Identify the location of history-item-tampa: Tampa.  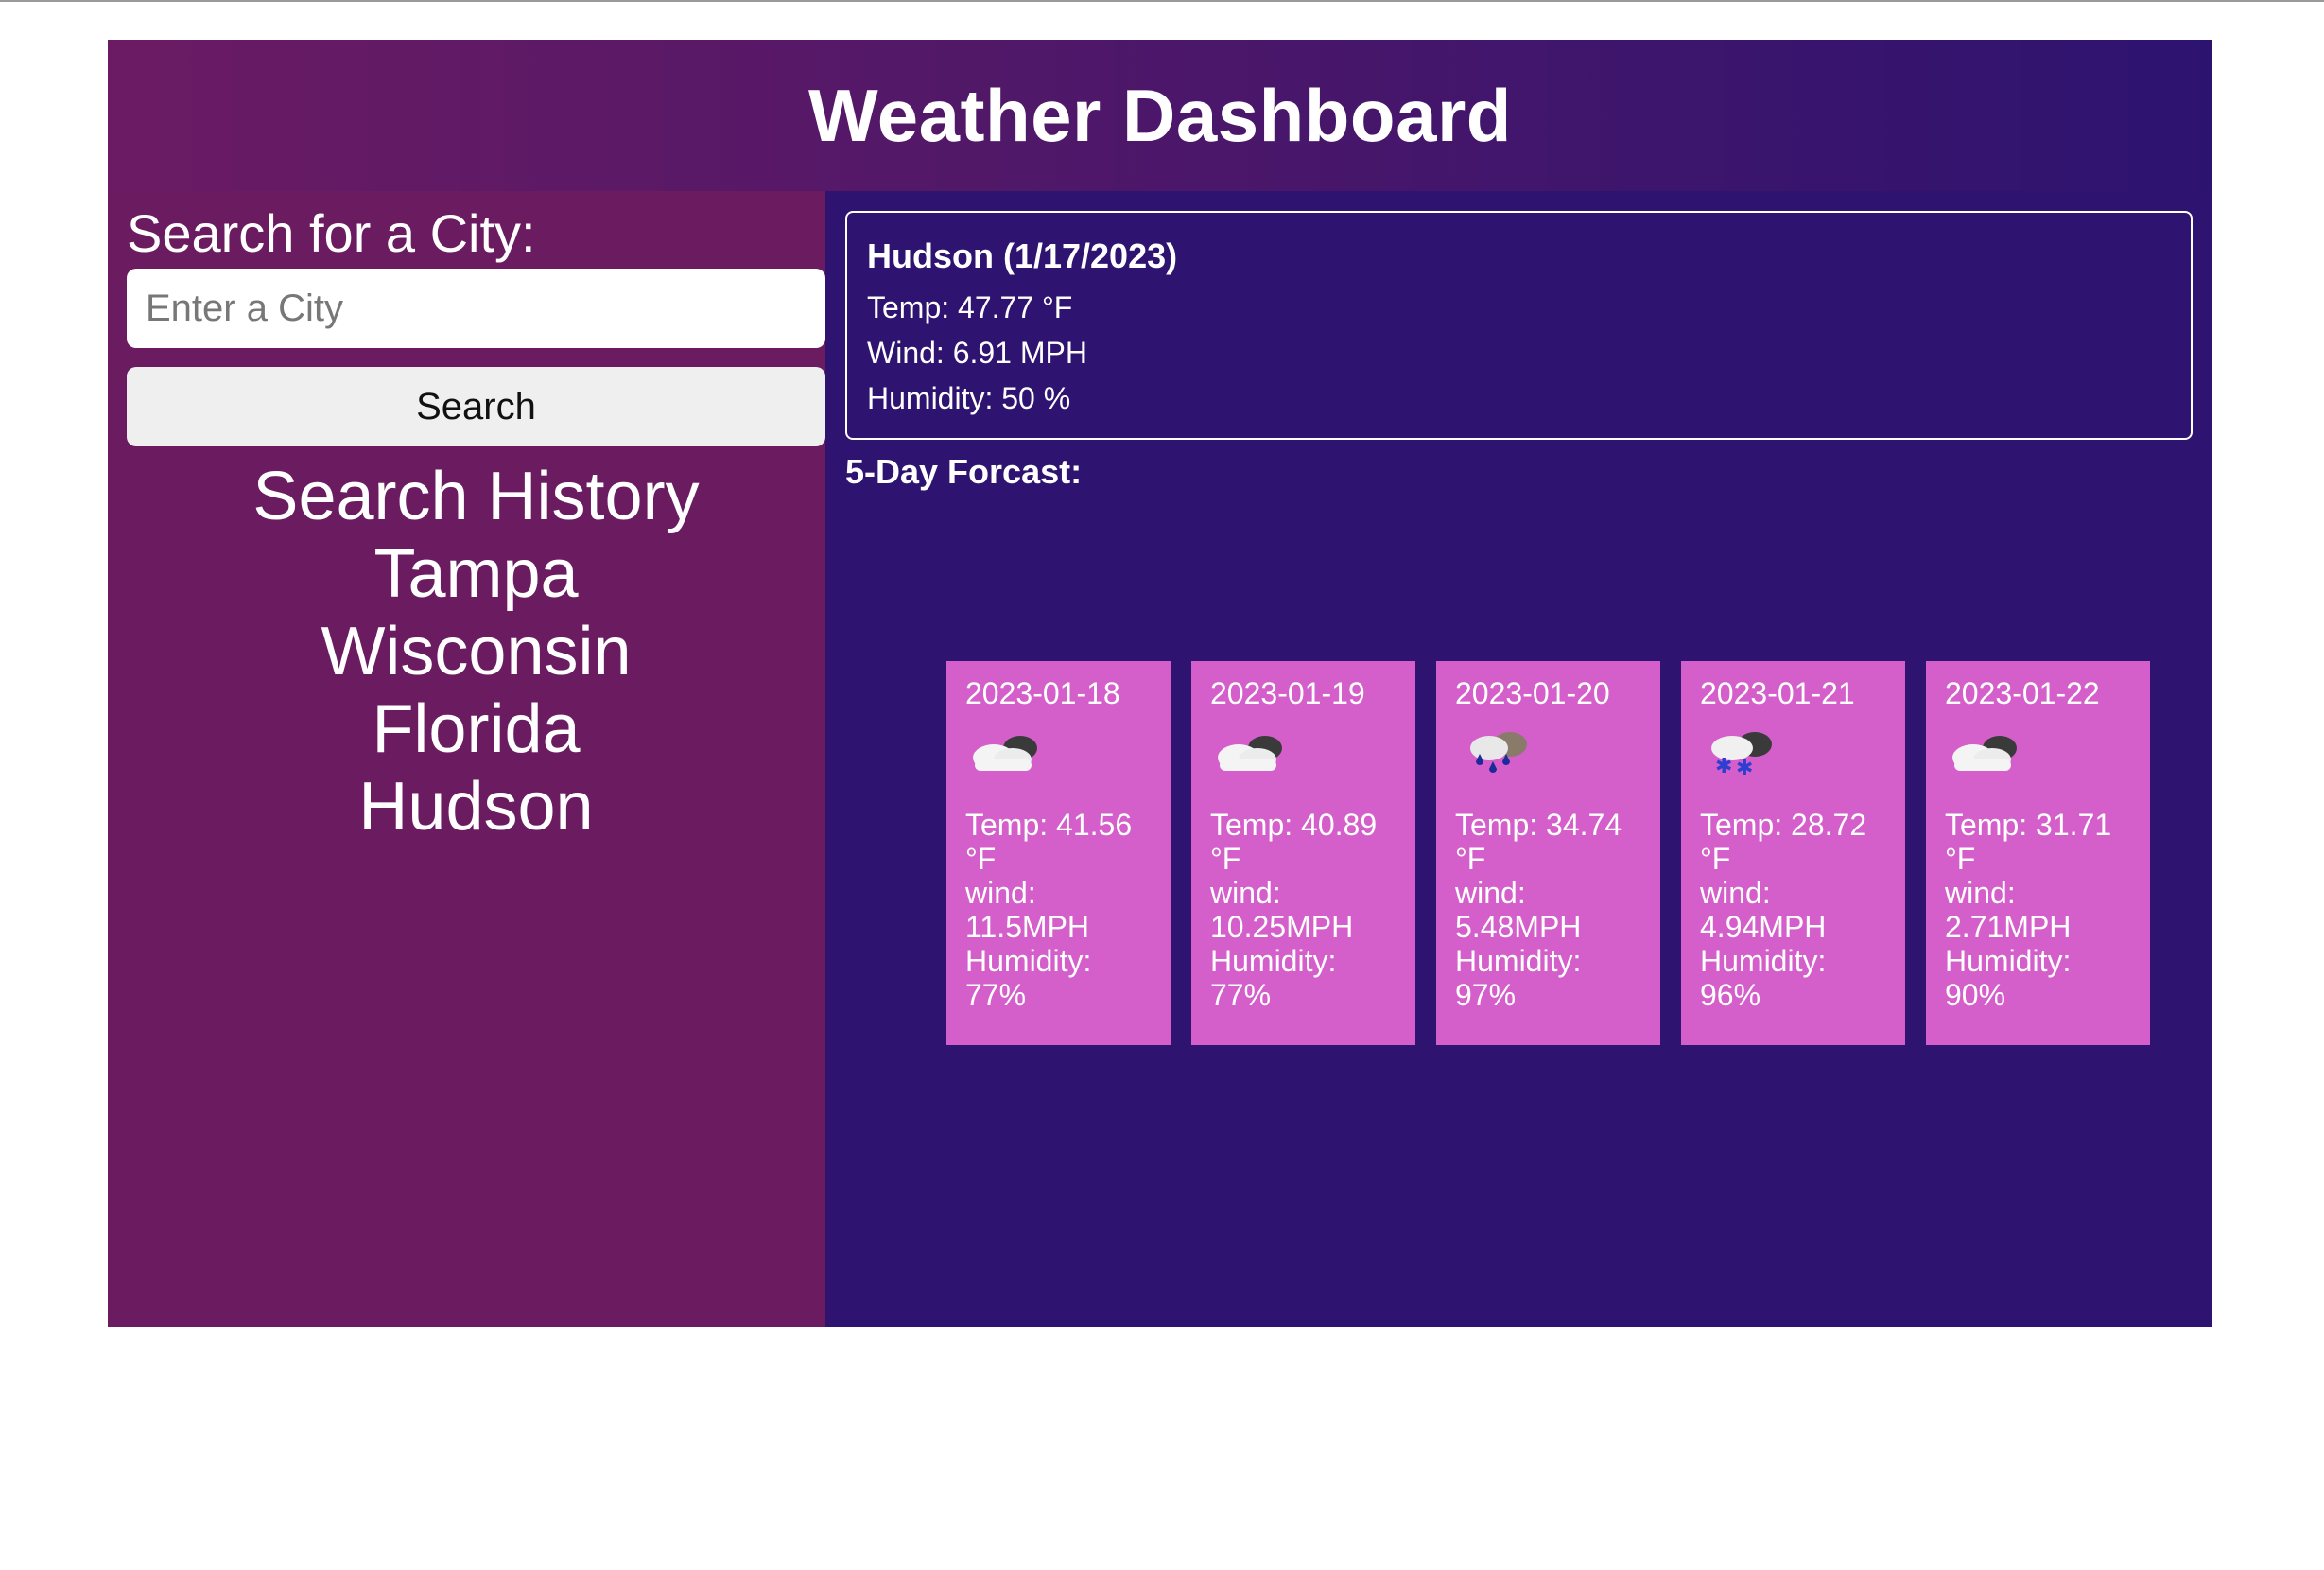
(476, 574).